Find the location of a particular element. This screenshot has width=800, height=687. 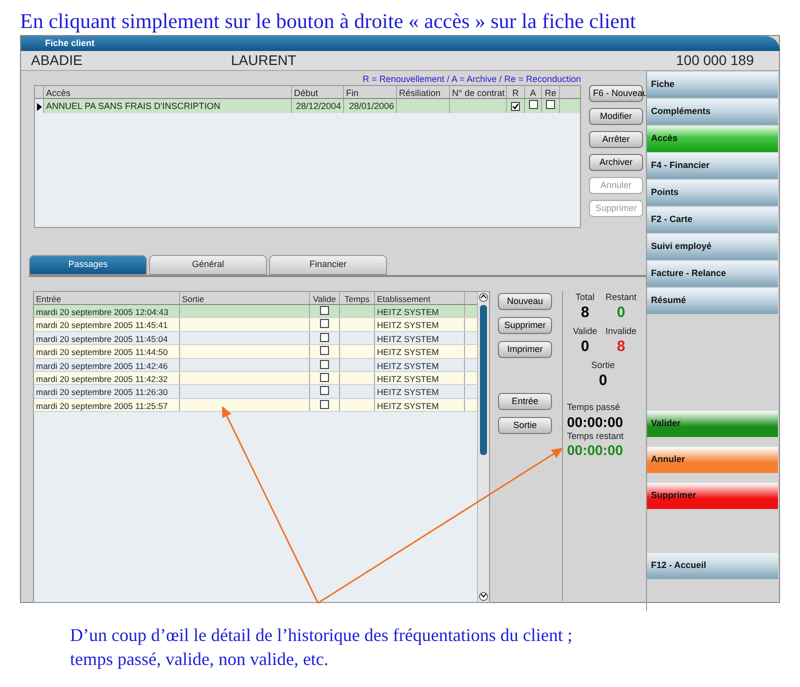

sidebar-button: Annuler is located at coordinates (712, 460).